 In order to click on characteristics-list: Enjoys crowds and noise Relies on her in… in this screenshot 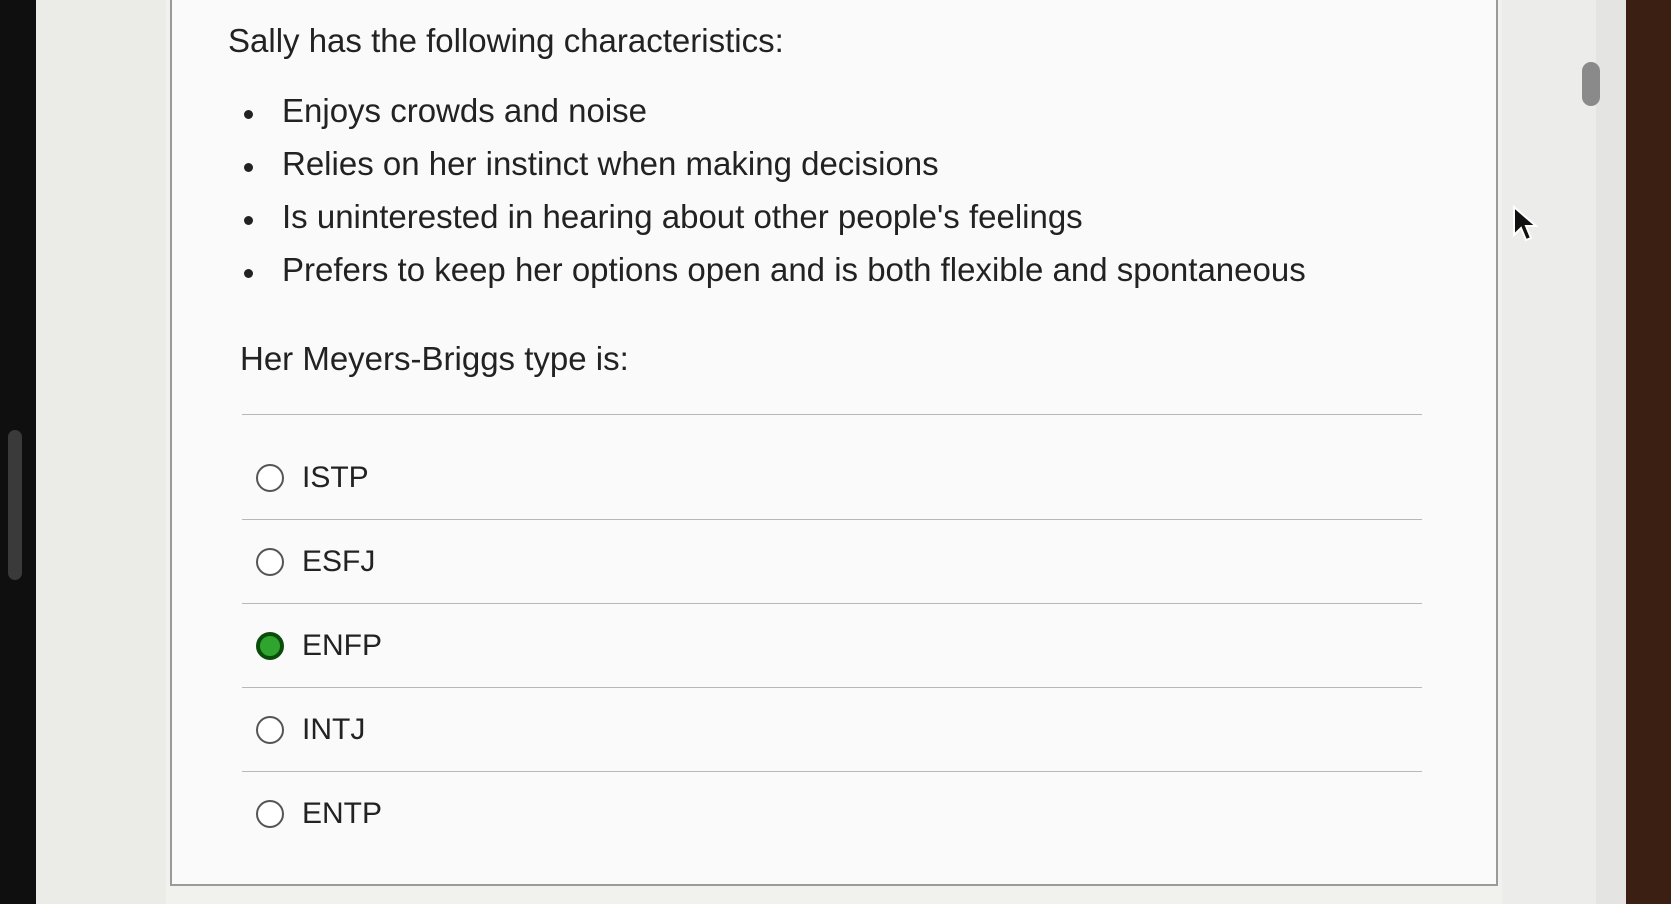, I will do `click(772, 198)`.